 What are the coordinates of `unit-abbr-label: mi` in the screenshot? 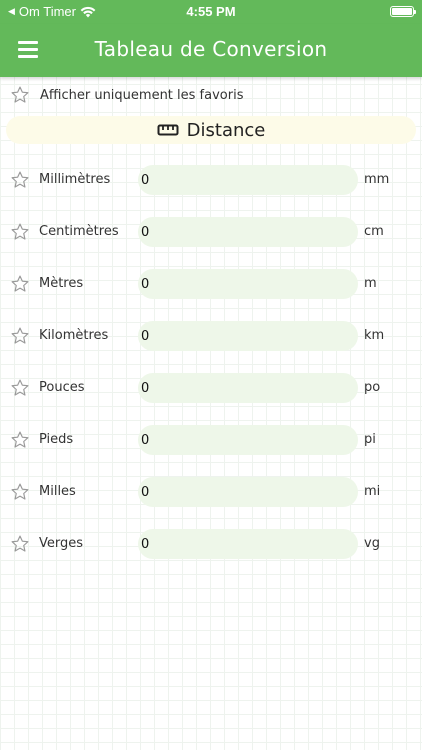 It's located at (372, 491).